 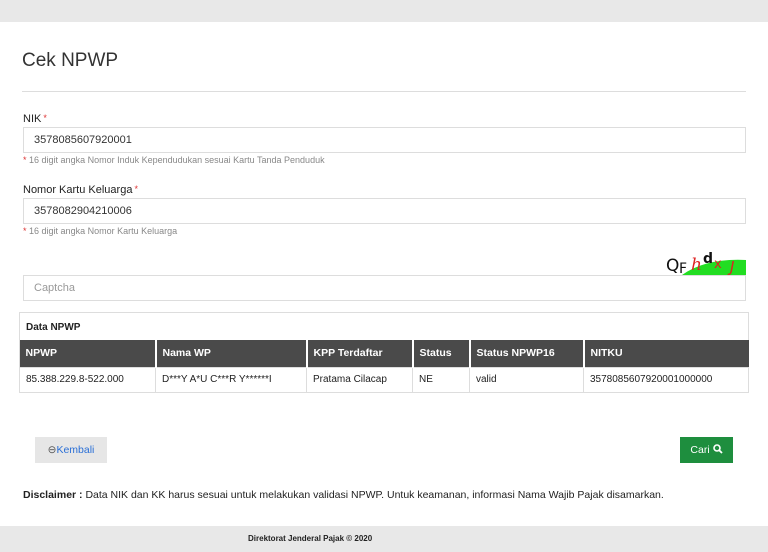 I want to click on column-header: NPWP, so click(x=88, y=353).